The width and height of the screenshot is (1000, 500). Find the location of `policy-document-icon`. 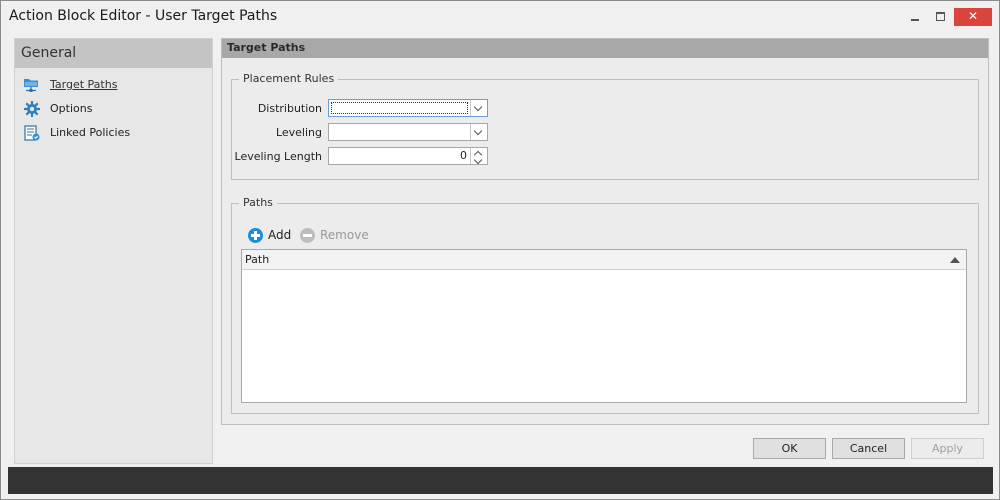

policy-document-icon is located at coordinates (32, 133).